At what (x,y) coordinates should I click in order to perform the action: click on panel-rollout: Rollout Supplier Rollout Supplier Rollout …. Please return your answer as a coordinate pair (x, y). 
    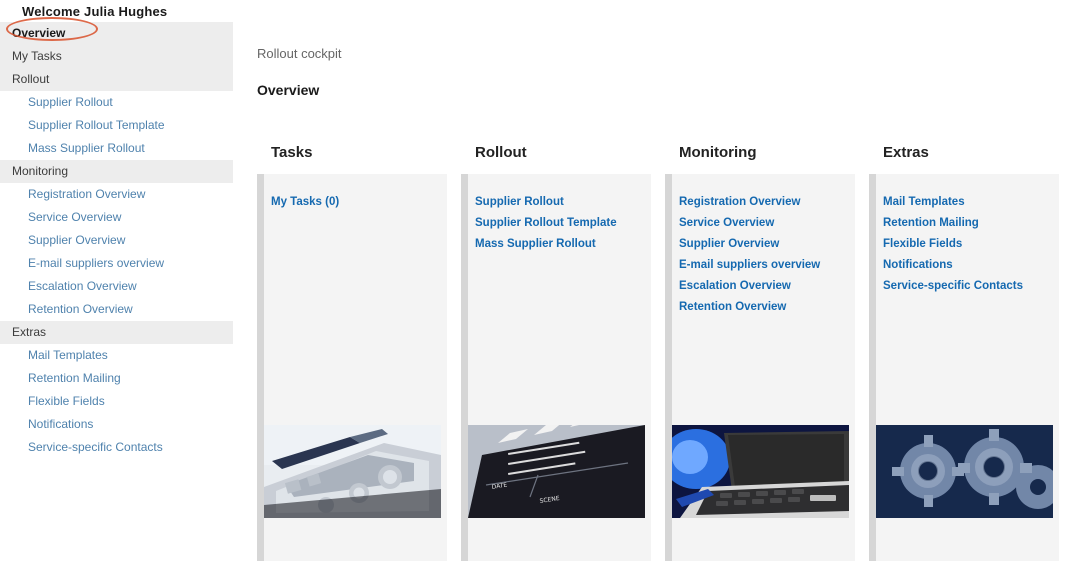
    Looking at the image, I should click on (556, 349).